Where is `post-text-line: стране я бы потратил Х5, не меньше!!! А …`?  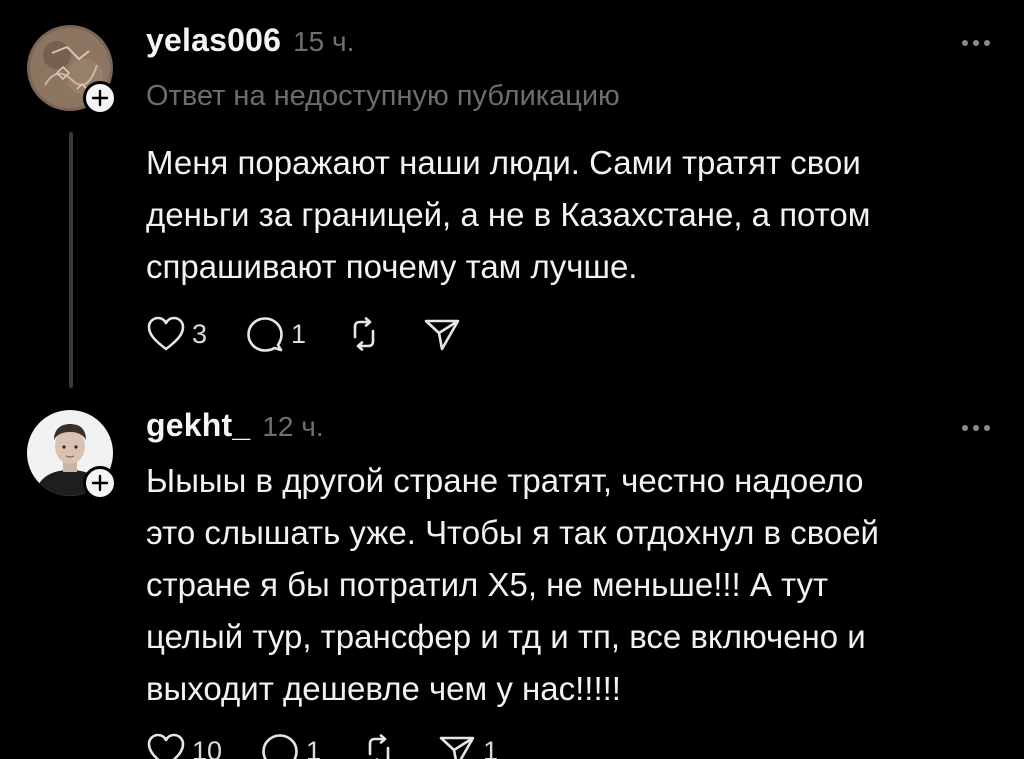 post-text-line: стране я бы потратил Х5, не меньше!!! А … is located at coordinates (487, 584).